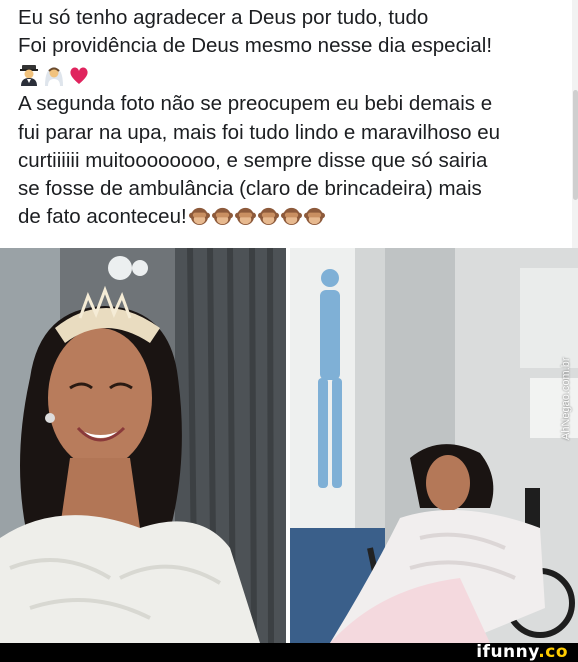 The height and width of the screenshot is (662, 578). I want to click on groom-emoji-icon, so click(29, 76).